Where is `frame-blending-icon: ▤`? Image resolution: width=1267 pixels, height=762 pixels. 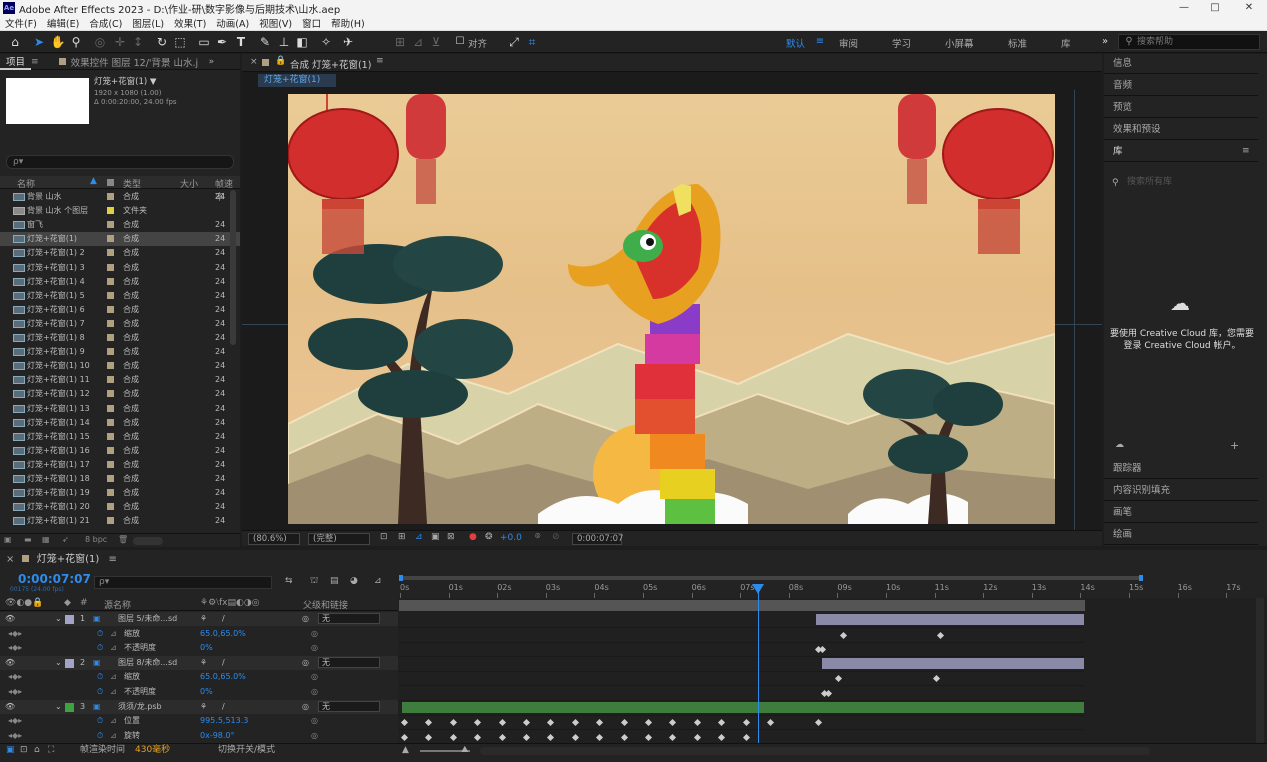
frame-blending-icon: ▤ is located at coordinates (334, 581).